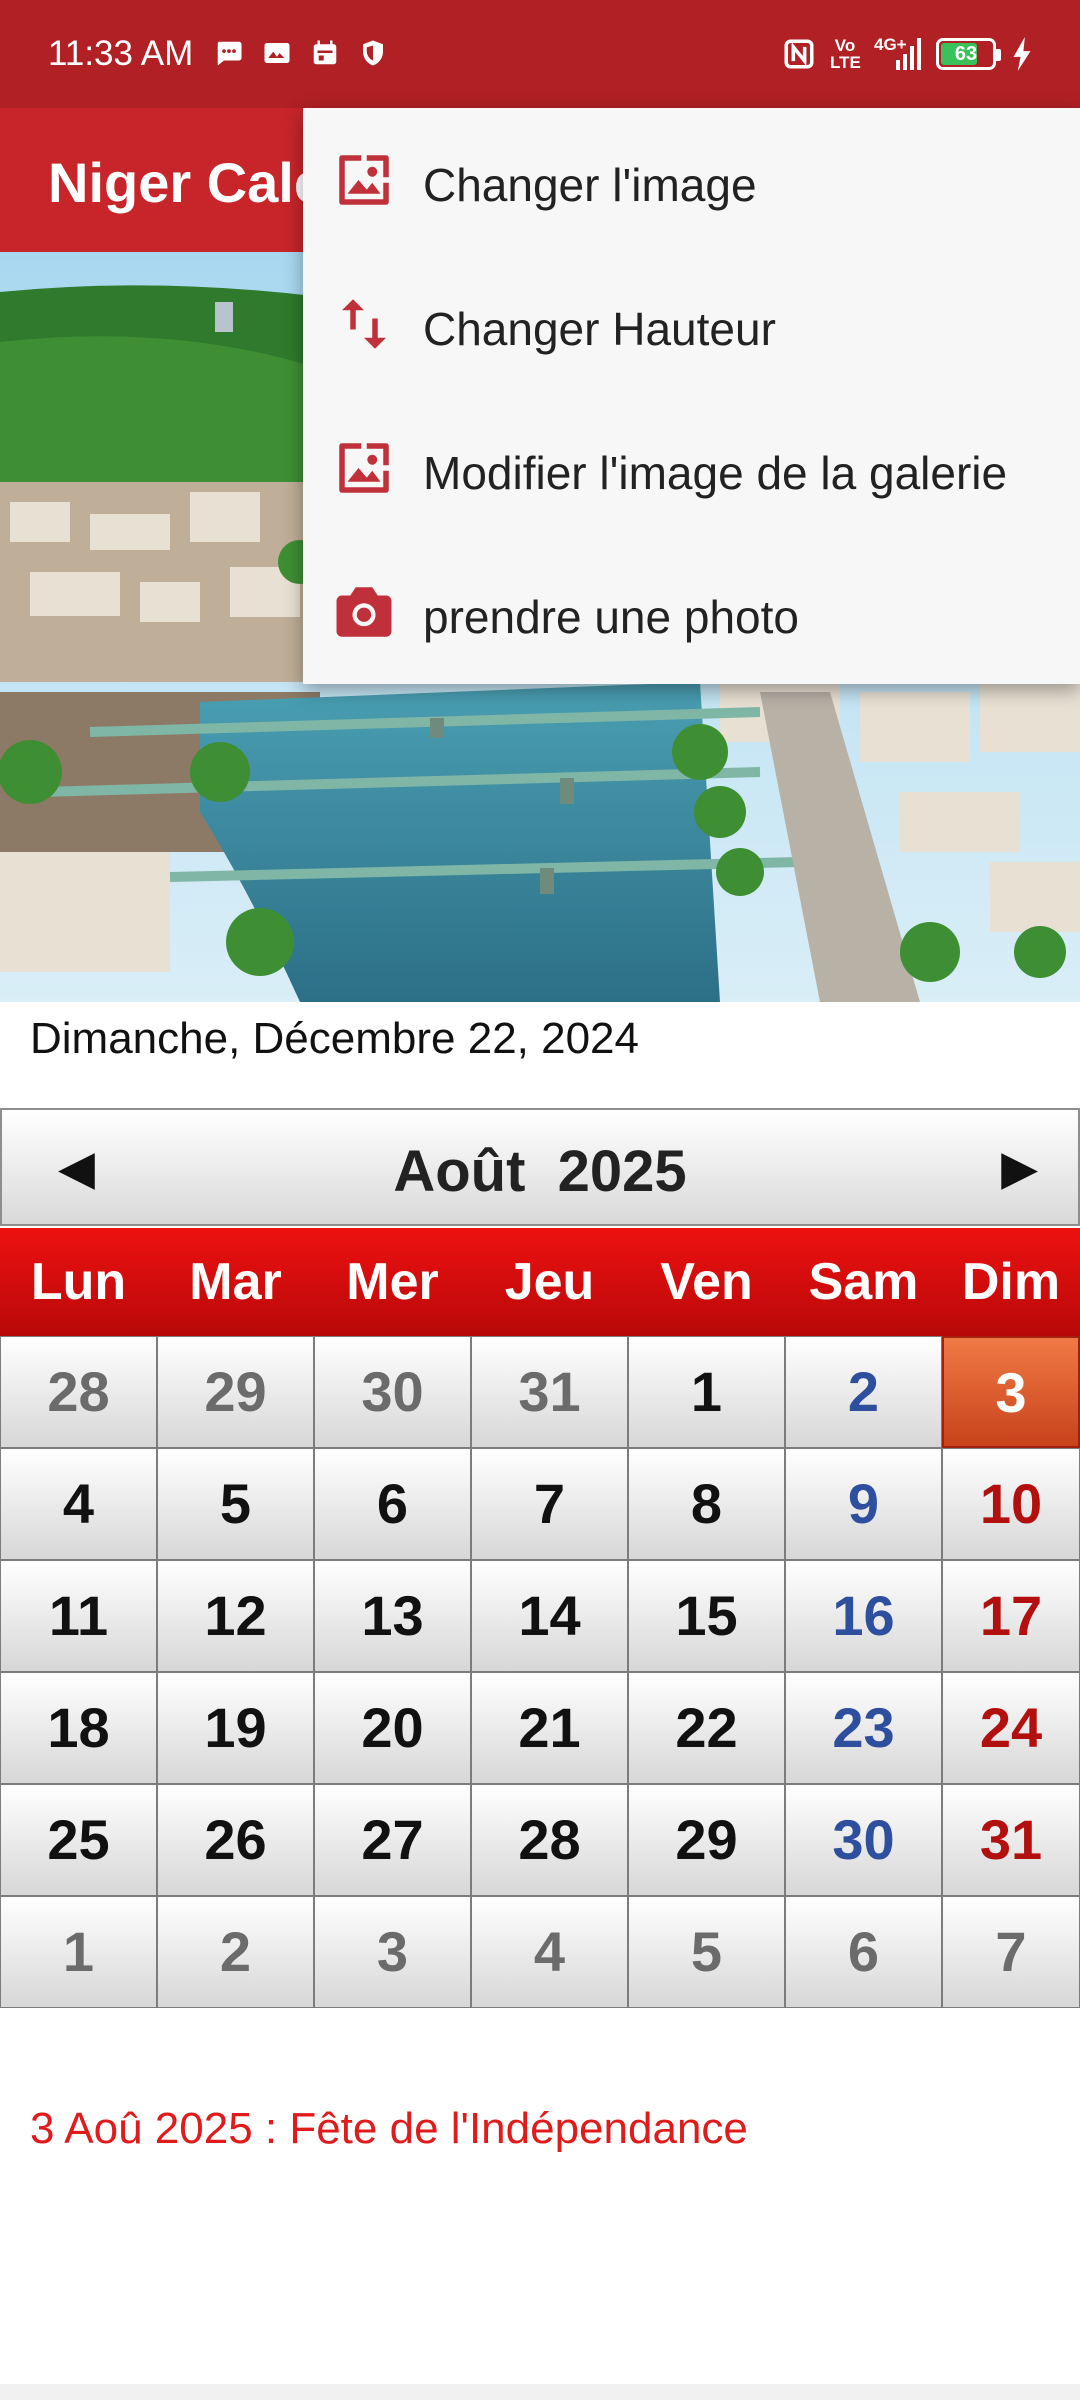  Describe the element at coordinates (392, 1728) in the screenshot. I see `calendar-day: 20` at that location.